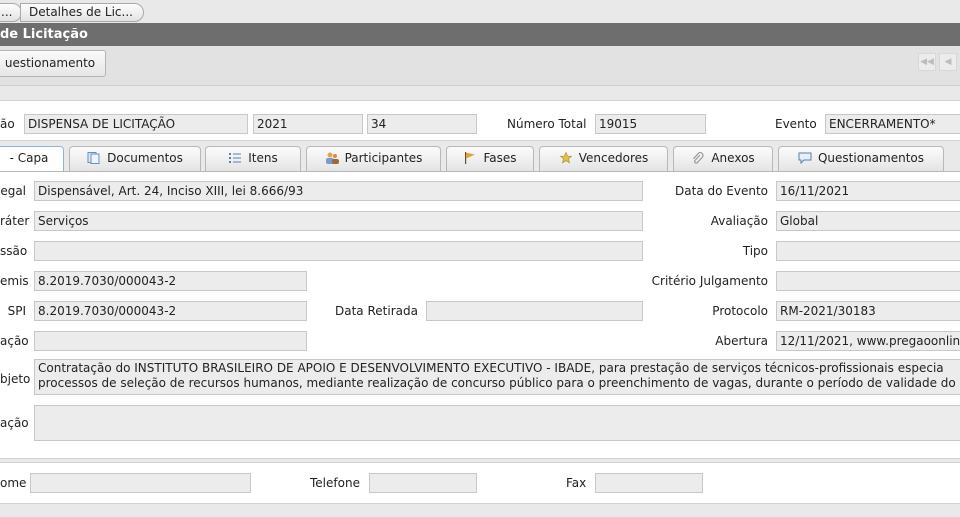  What do you see at coordinates (14, 251) in the screenshot?
I see `sessao-label: ssão` at bounding box center [14, 251].